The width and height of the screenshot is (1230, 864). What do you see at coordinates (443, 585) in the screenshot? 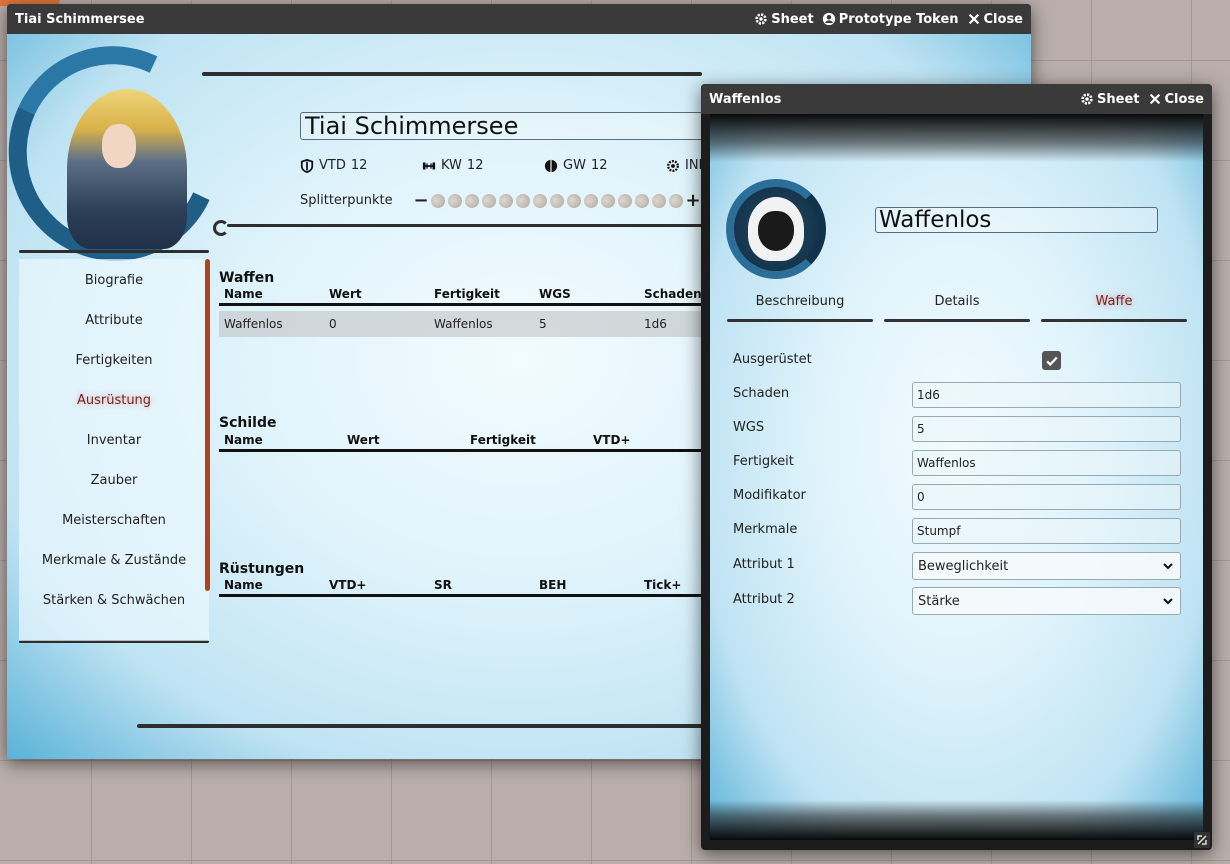
I see `col-header: SR` at bounding box center [443, 585].